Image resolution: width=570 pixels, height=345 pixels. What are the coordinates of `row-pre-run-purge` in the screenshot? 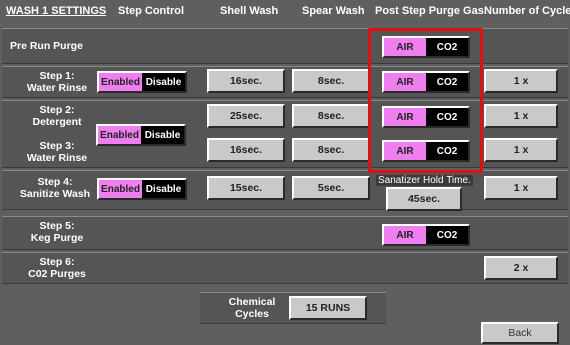 It's located at (285, 46).